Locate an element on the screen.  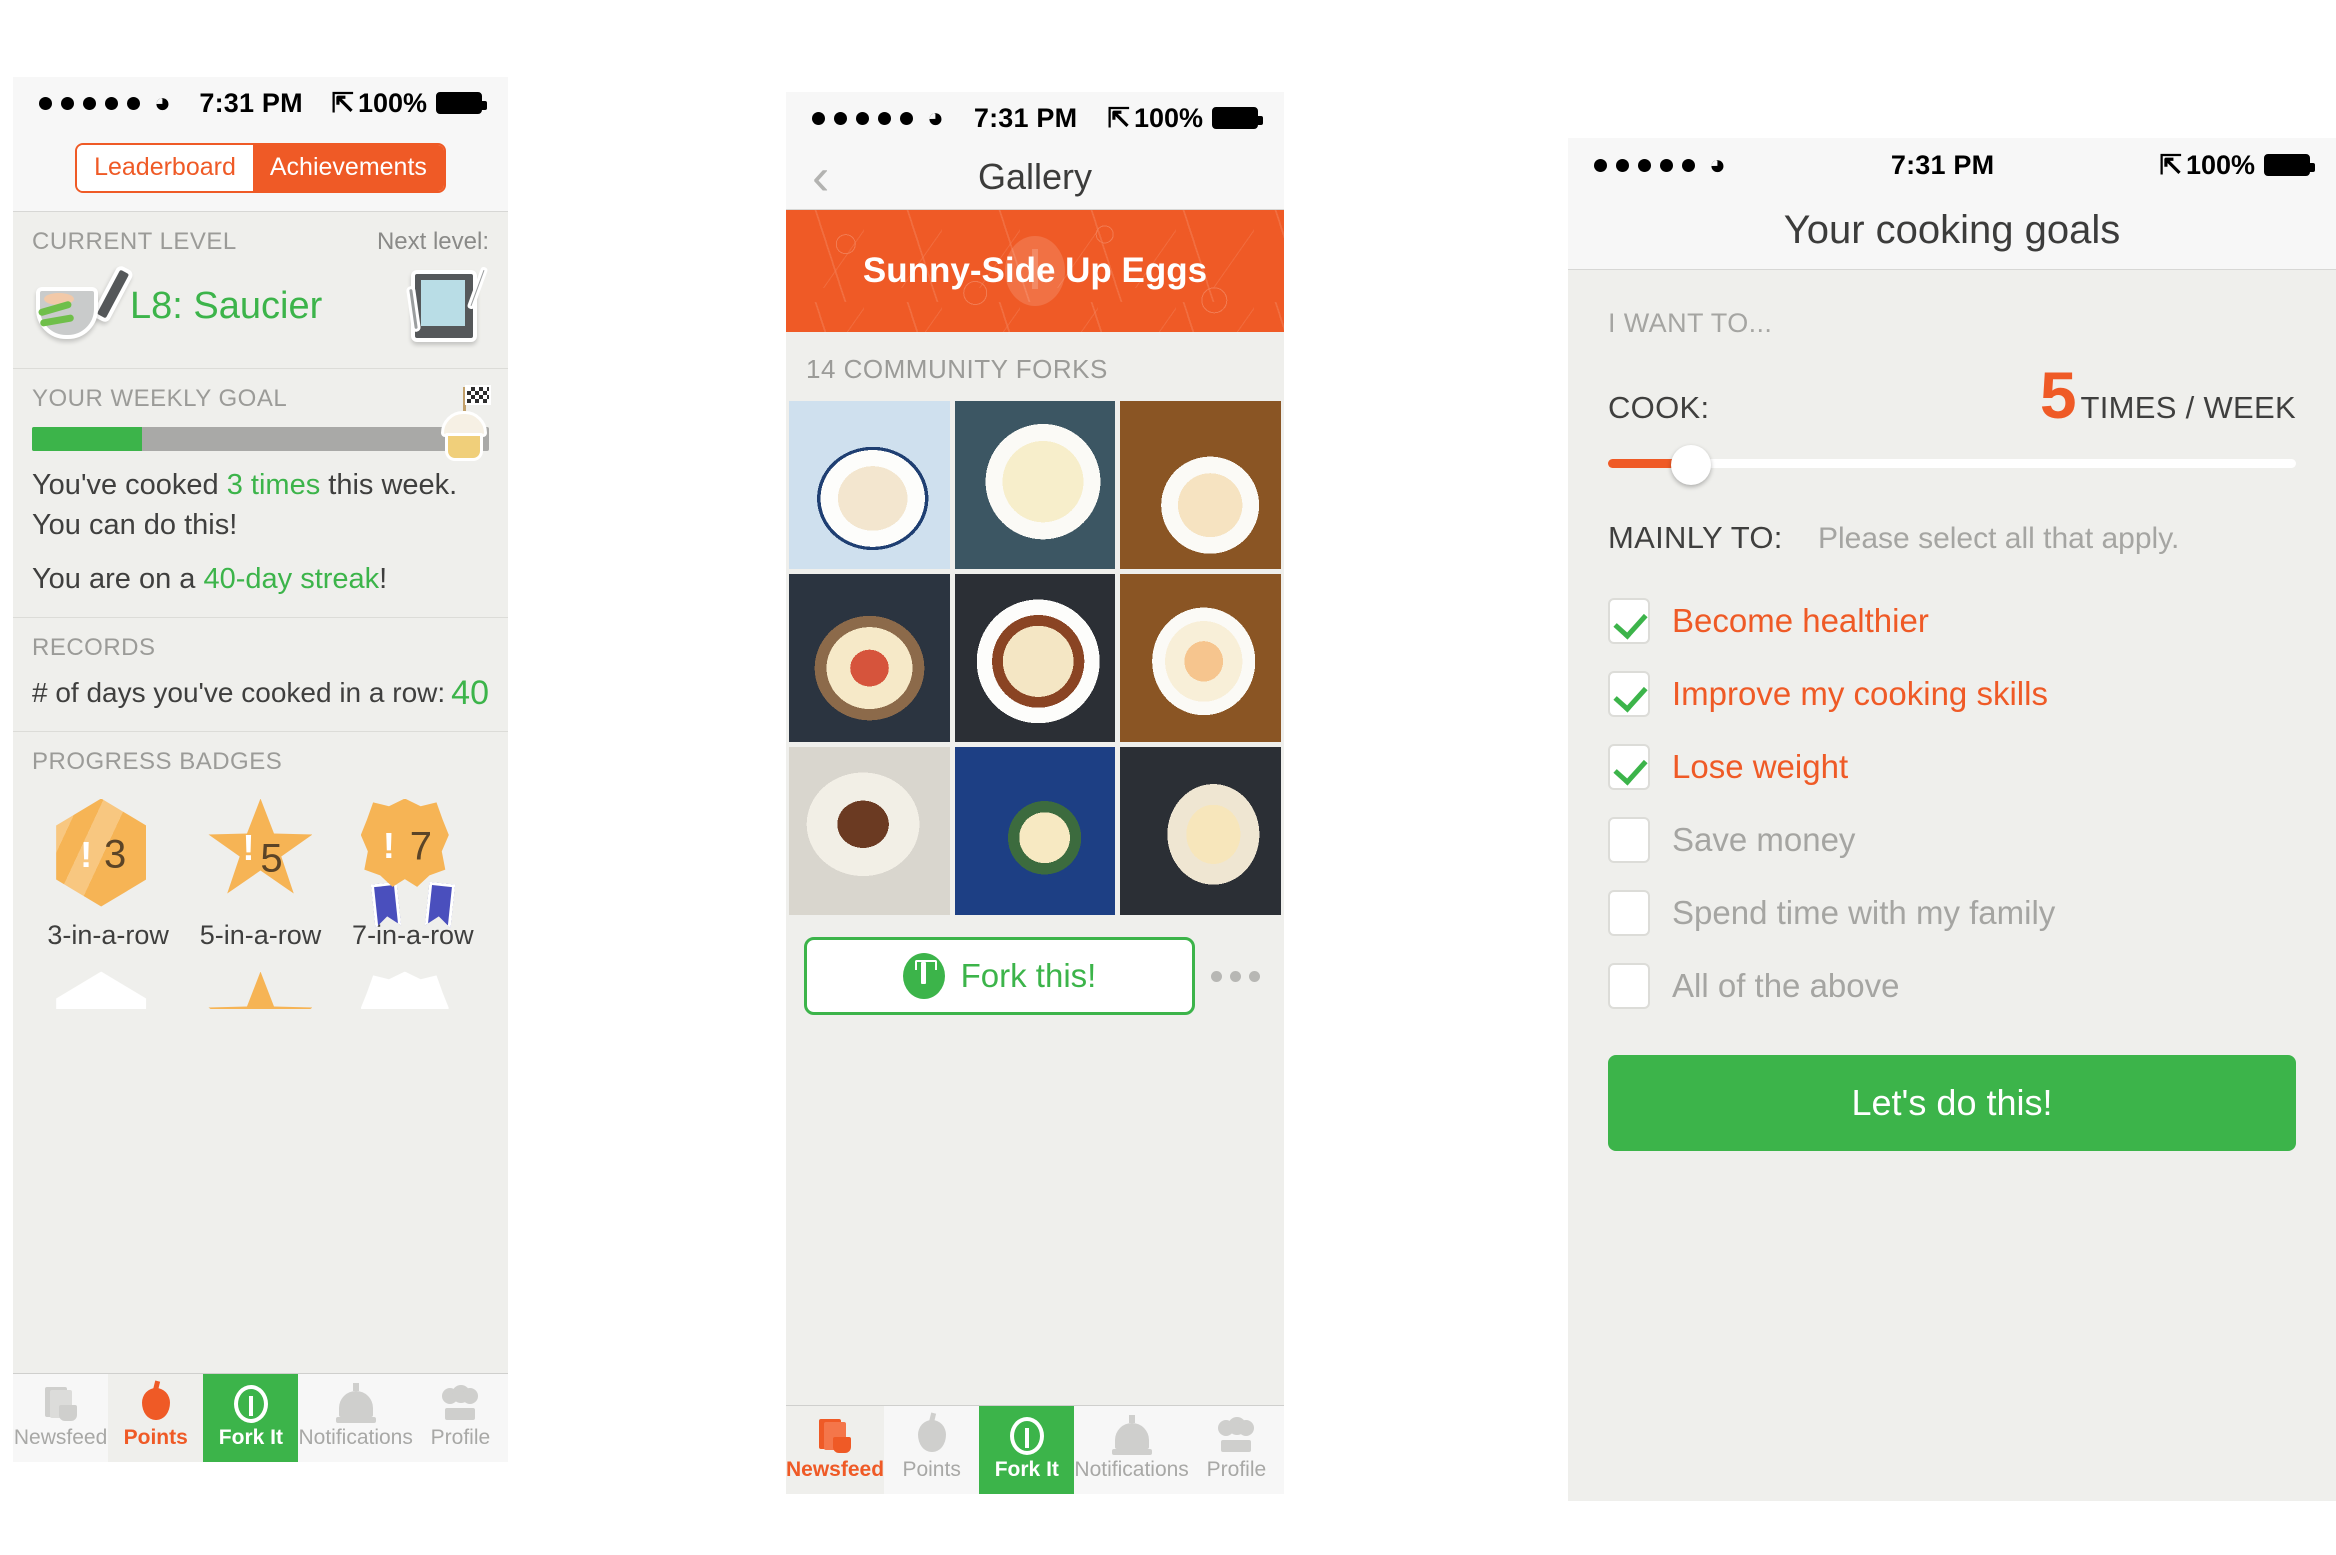
badge-5-in-a-row: ! 5 5-in-a-row is located at coordinates (260, 873).